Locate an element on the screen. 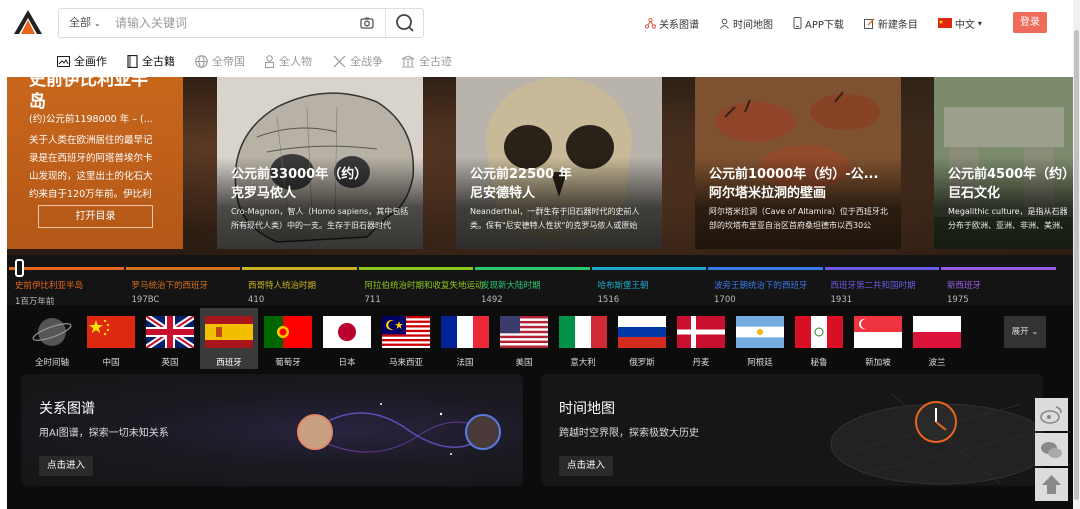  era-name: 波旁王朝统治下的西班牙 is located at coordinates (761, 286).